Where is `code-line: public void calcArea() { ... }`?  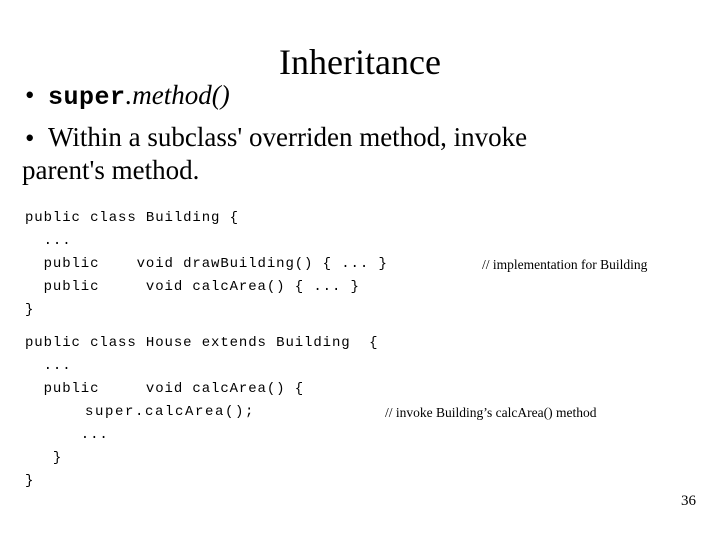 code-line: public void calcArea() { ... } is located at coordinates (365, 287).